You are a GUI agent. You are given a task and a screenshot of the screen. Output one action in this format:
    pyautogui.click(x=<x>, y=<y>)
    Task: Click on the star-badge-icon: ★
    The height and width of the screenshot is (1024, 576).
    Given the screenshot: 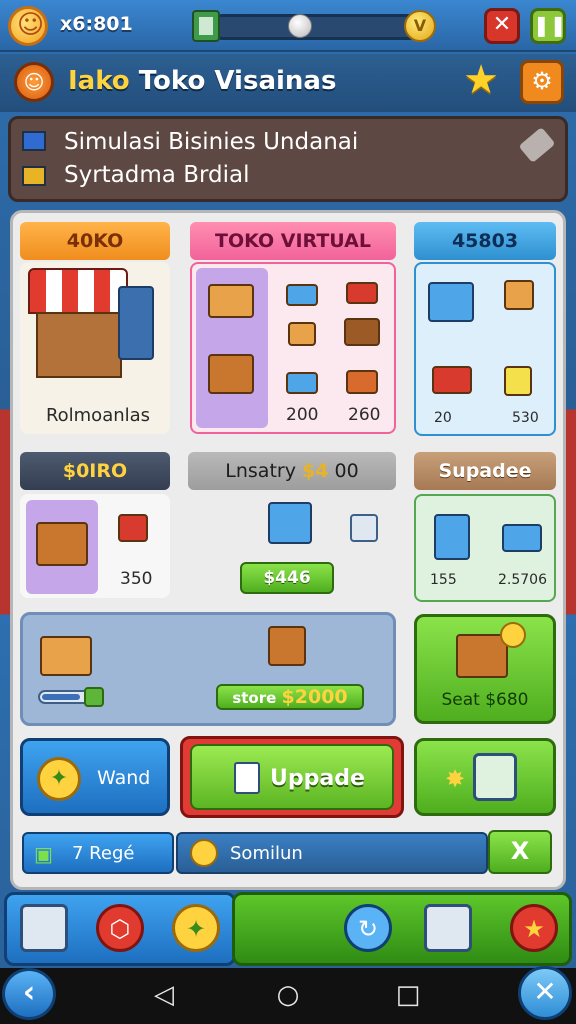 What is the action you would take?
    pyautogui.click(x=534, y=928)
    